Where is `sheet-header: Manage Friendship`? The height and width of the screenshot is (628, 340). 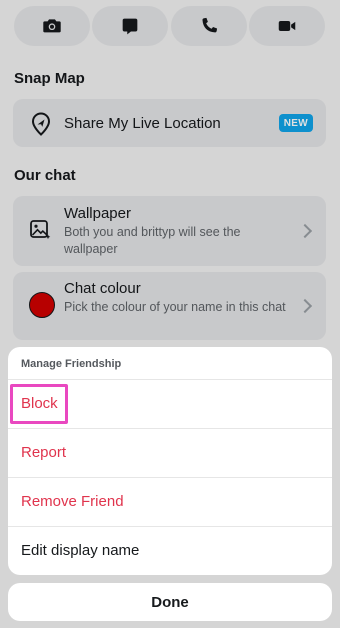
sheet-header: Manage Friendship is located at coordinates (170, 363).